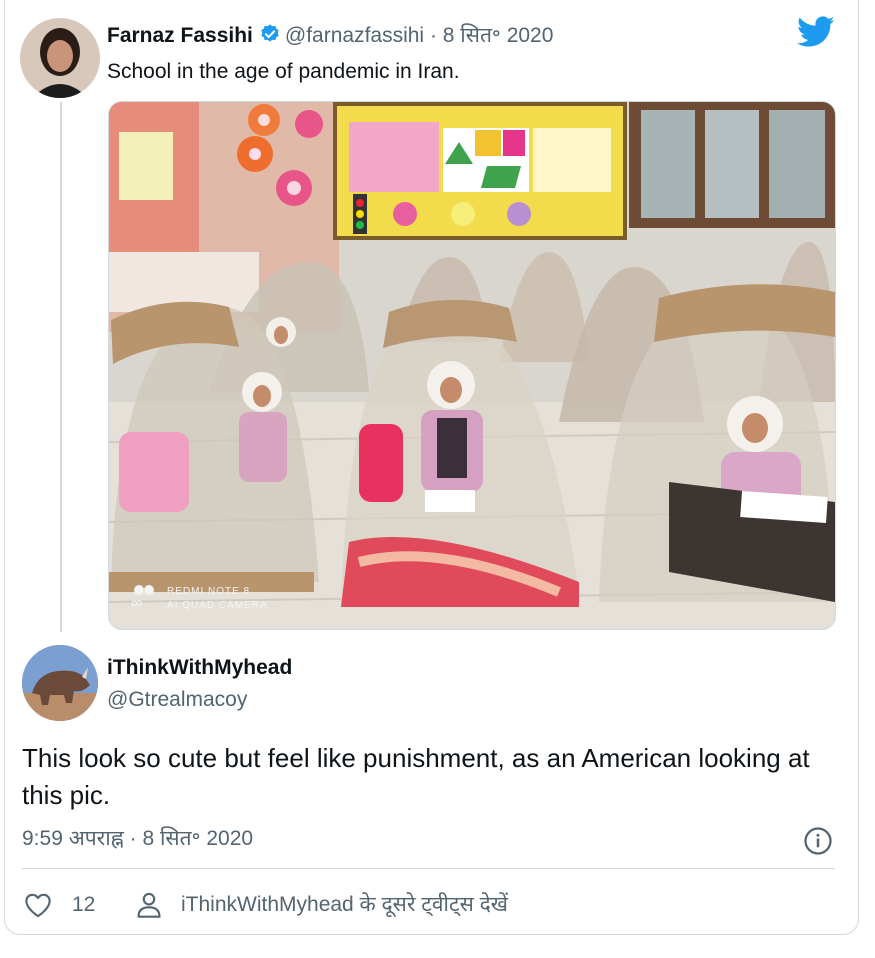  I want to click on quoted-tweet-date: 8 सित॰ 2020, so click(498, 35).